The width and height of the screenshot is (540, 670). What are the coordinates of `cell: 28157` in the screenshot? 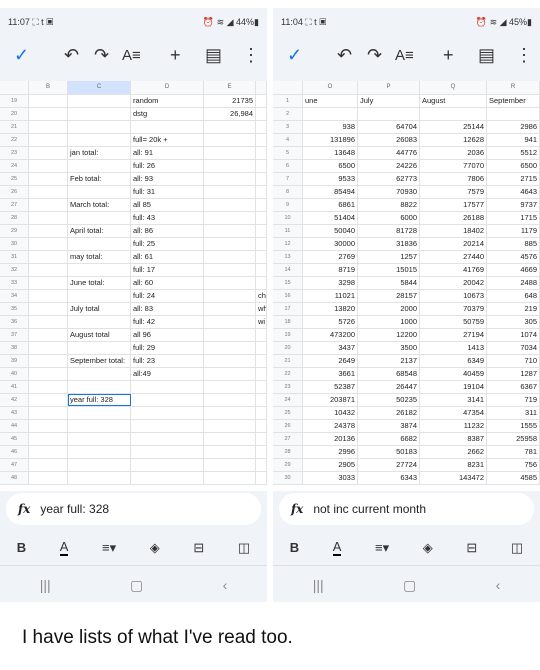 It's located at (389, 296).